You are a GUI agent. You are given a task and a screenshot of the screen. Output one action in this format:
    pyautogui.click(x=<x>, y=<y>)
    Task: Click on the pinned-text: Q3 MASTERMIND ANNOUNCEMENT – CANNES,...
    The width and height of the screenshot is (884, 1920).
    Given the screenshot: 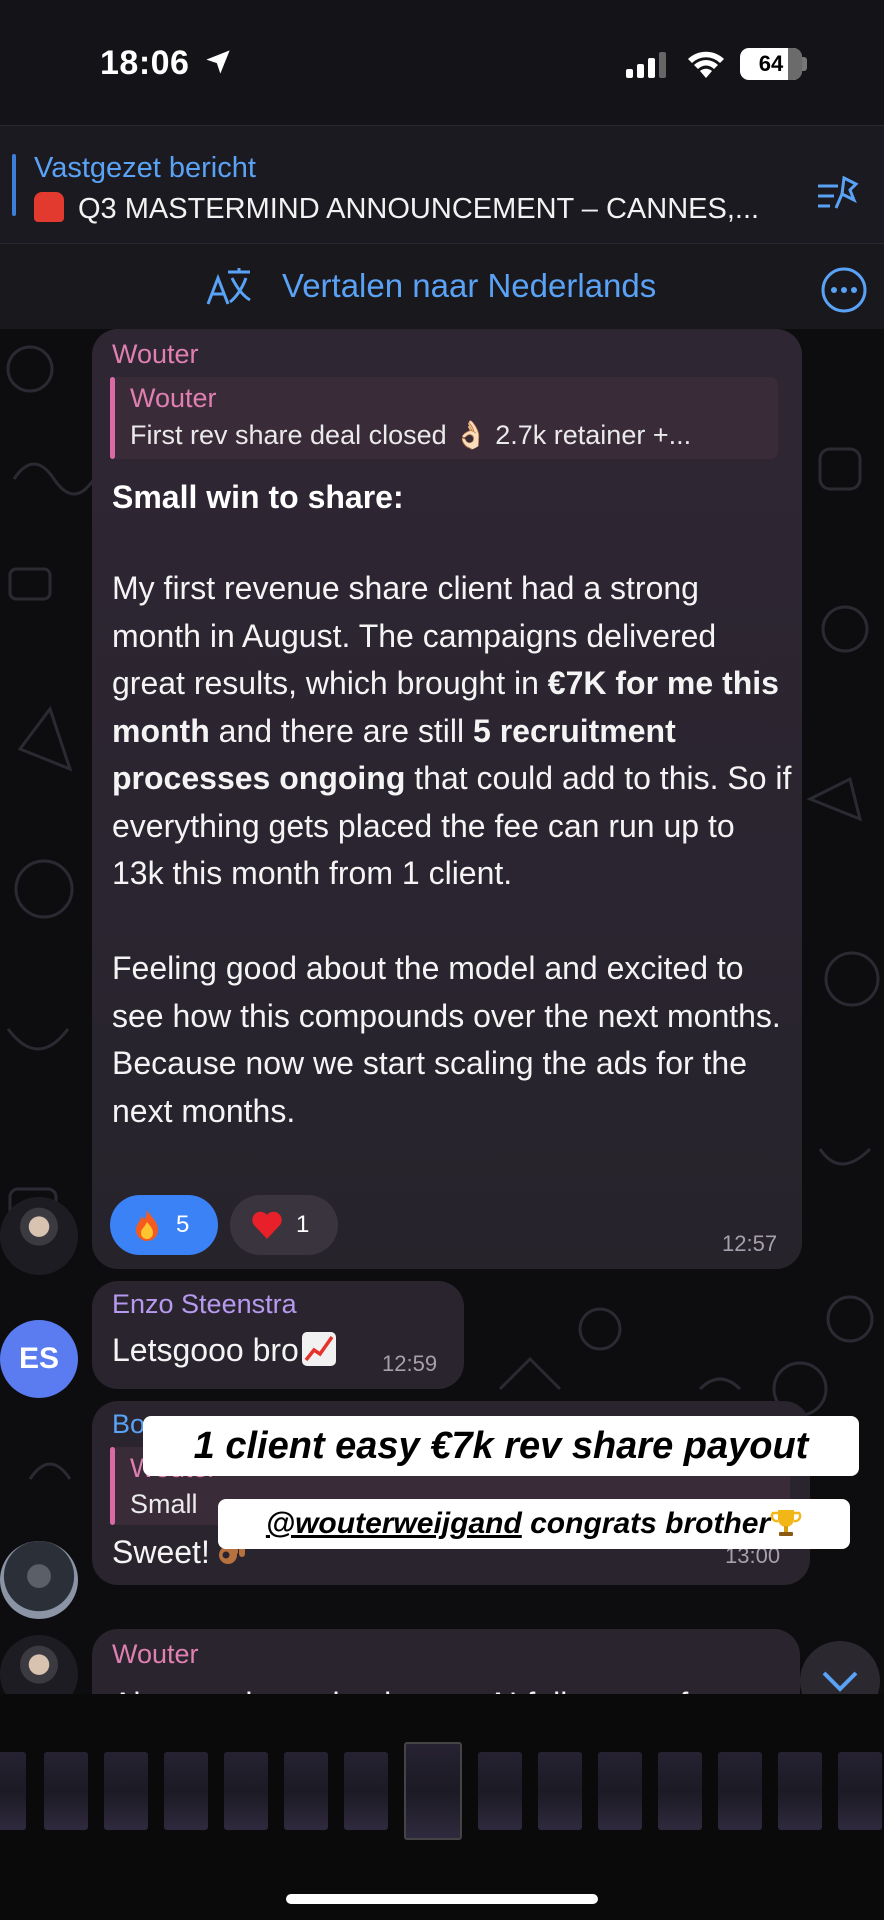 What is the action you would take?
    pyautogui.click(x=419, y=209)
    